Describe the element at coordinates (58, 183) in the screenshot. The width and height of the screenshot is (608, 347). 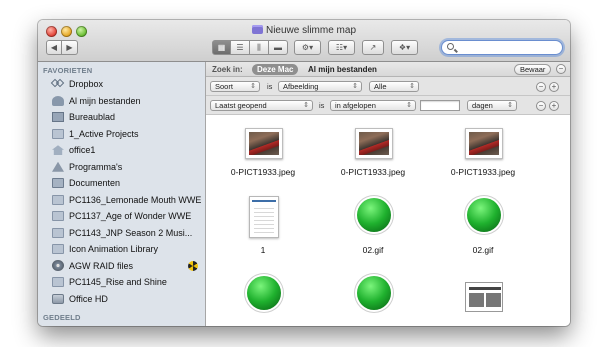
I see `documents-icon` at that location.